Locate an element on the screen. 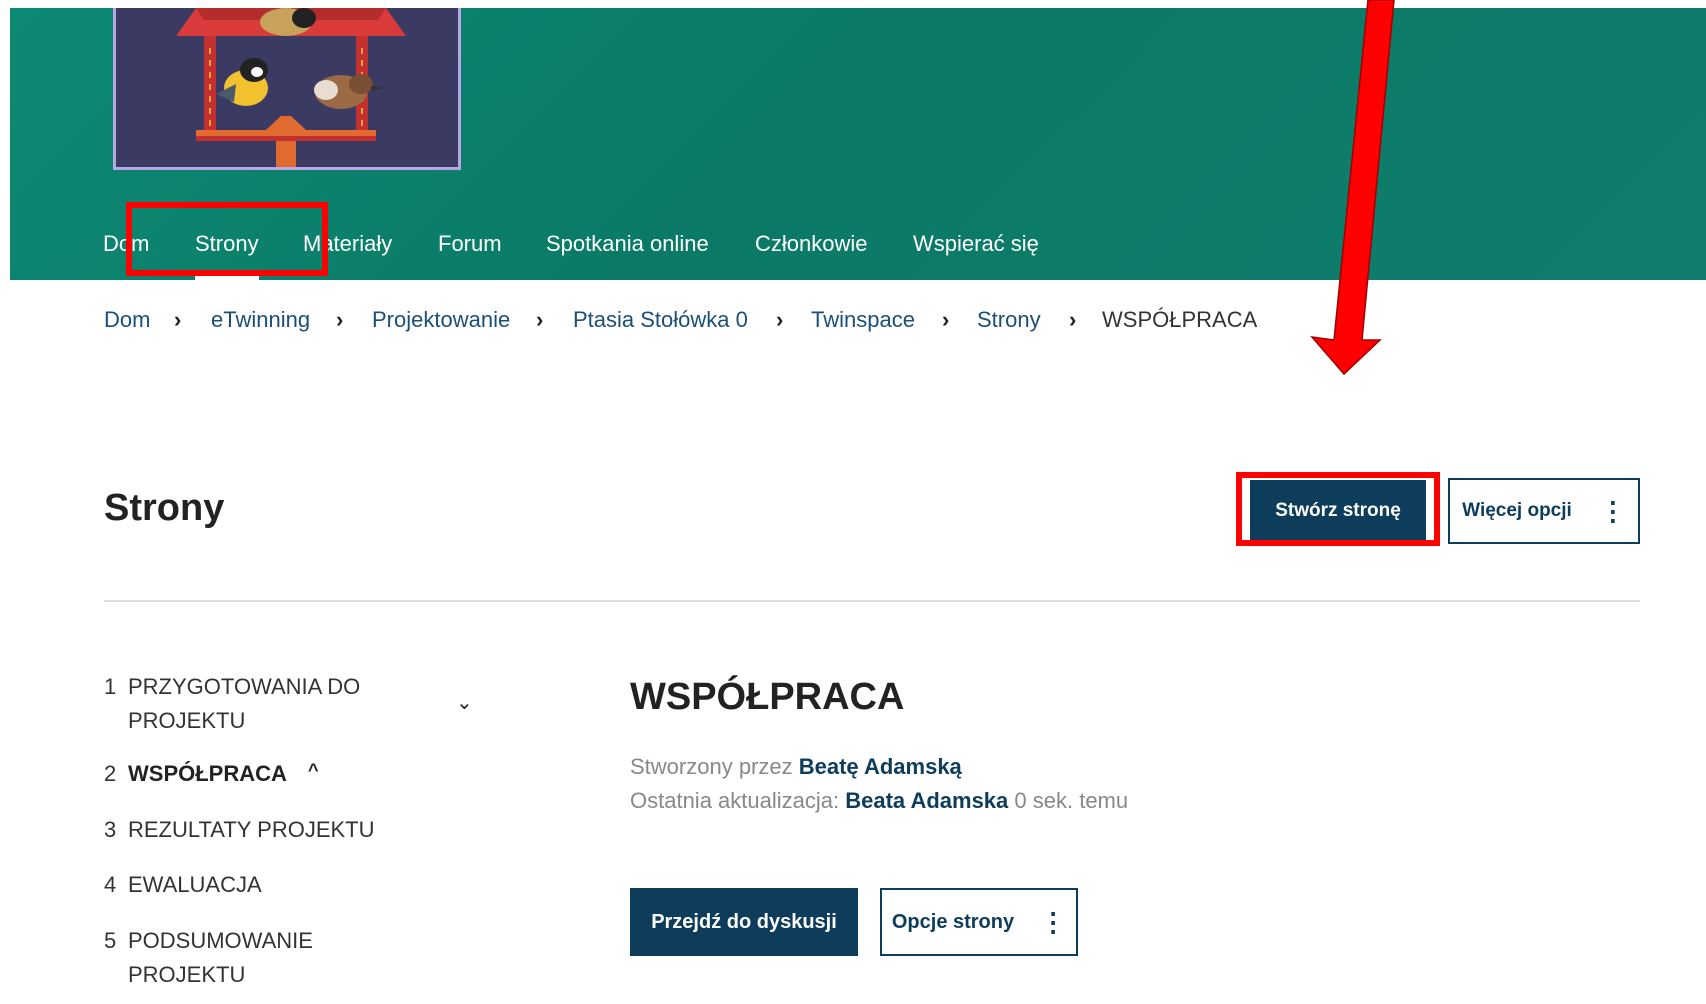 This screenshot has height=1004, width=1706. page-title: Strony is located at coordinates (164, 508).